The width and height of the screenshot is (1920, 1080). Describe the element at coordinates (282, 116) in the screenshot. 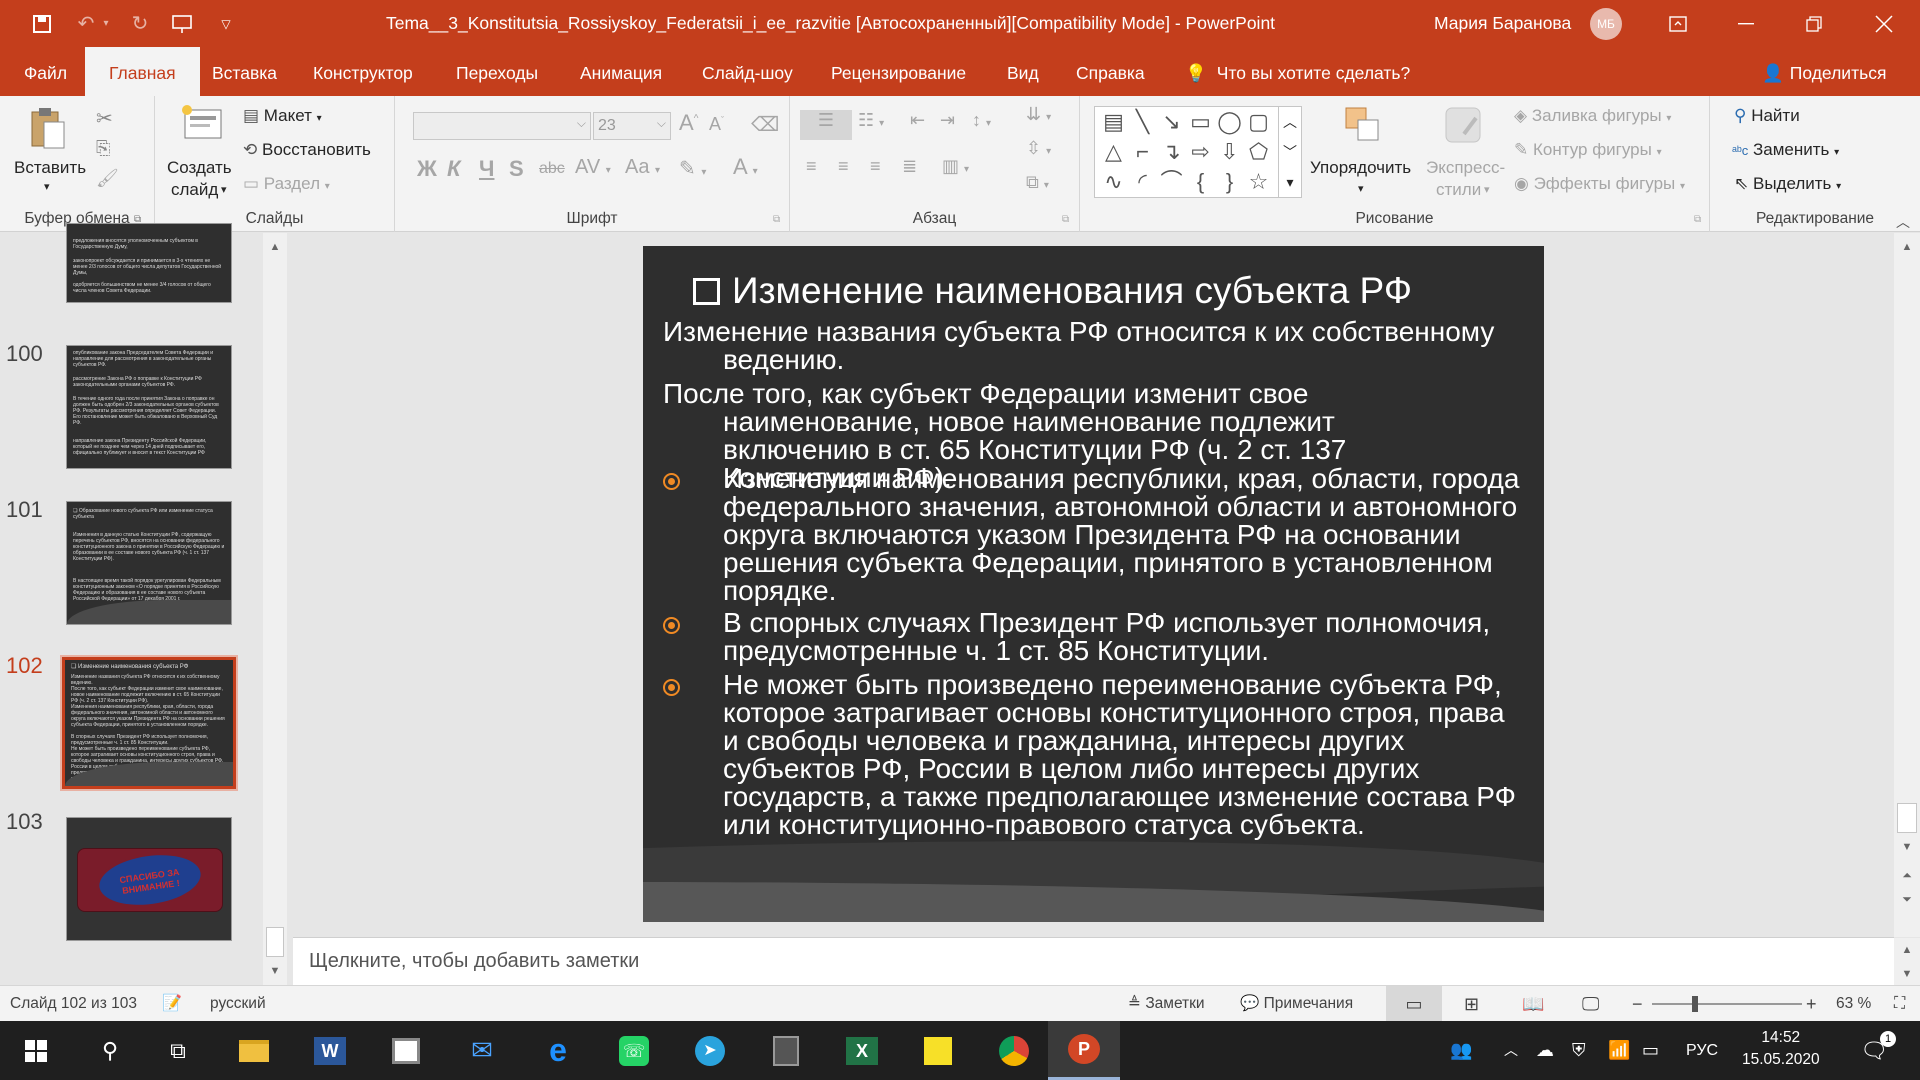

I see `layout-button: ▤ Макет ▾` at that location.